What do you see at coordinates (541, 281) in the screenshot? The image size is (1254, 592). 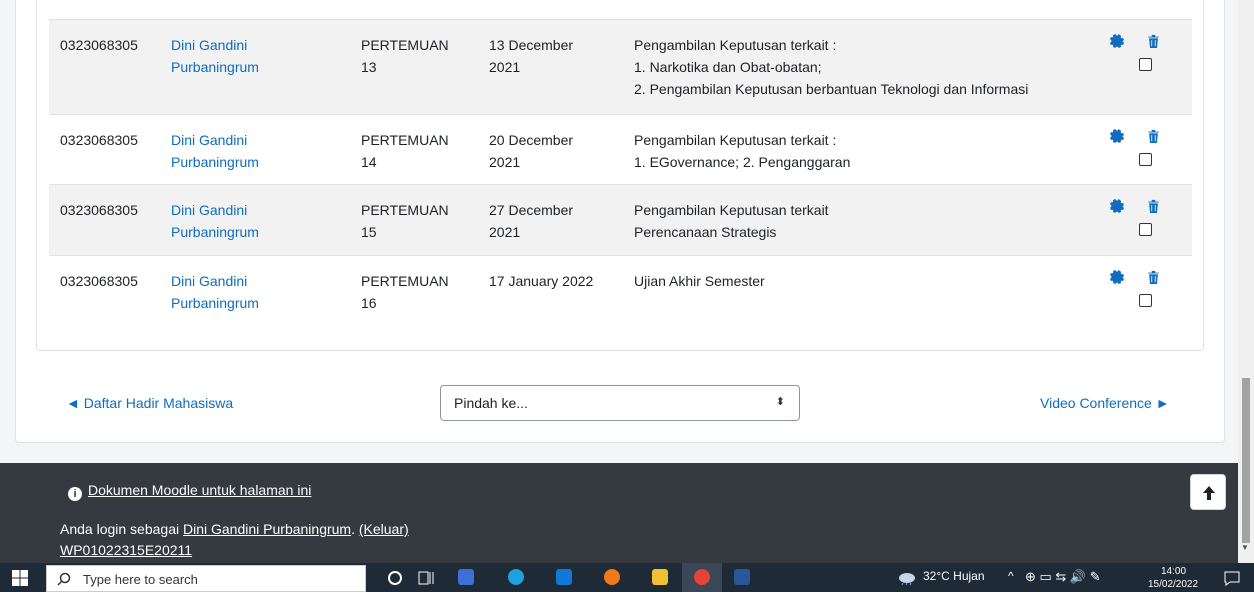 I see `date-cell: 17 January 2022` at bounding box center [541, 281].